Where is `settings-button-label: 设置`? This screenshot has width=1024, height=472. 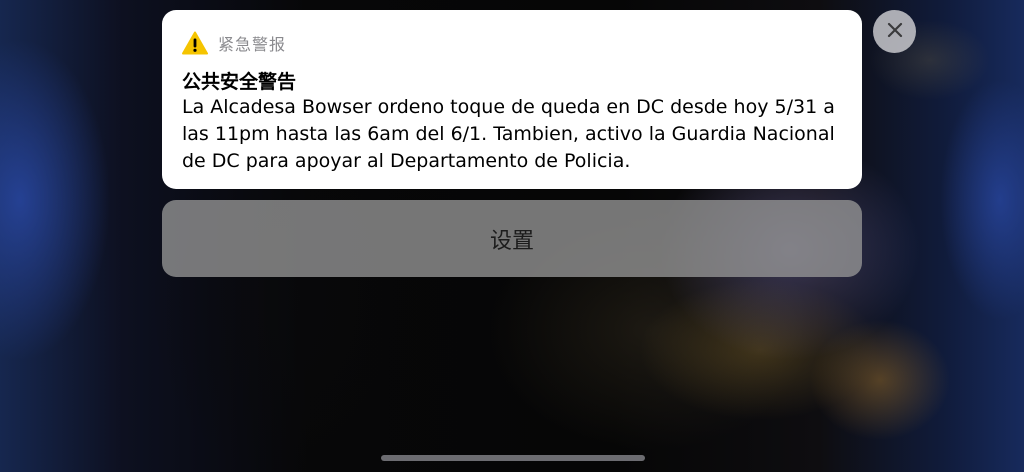
settings-button-label: 设置 is located at coordinates (511, 241).